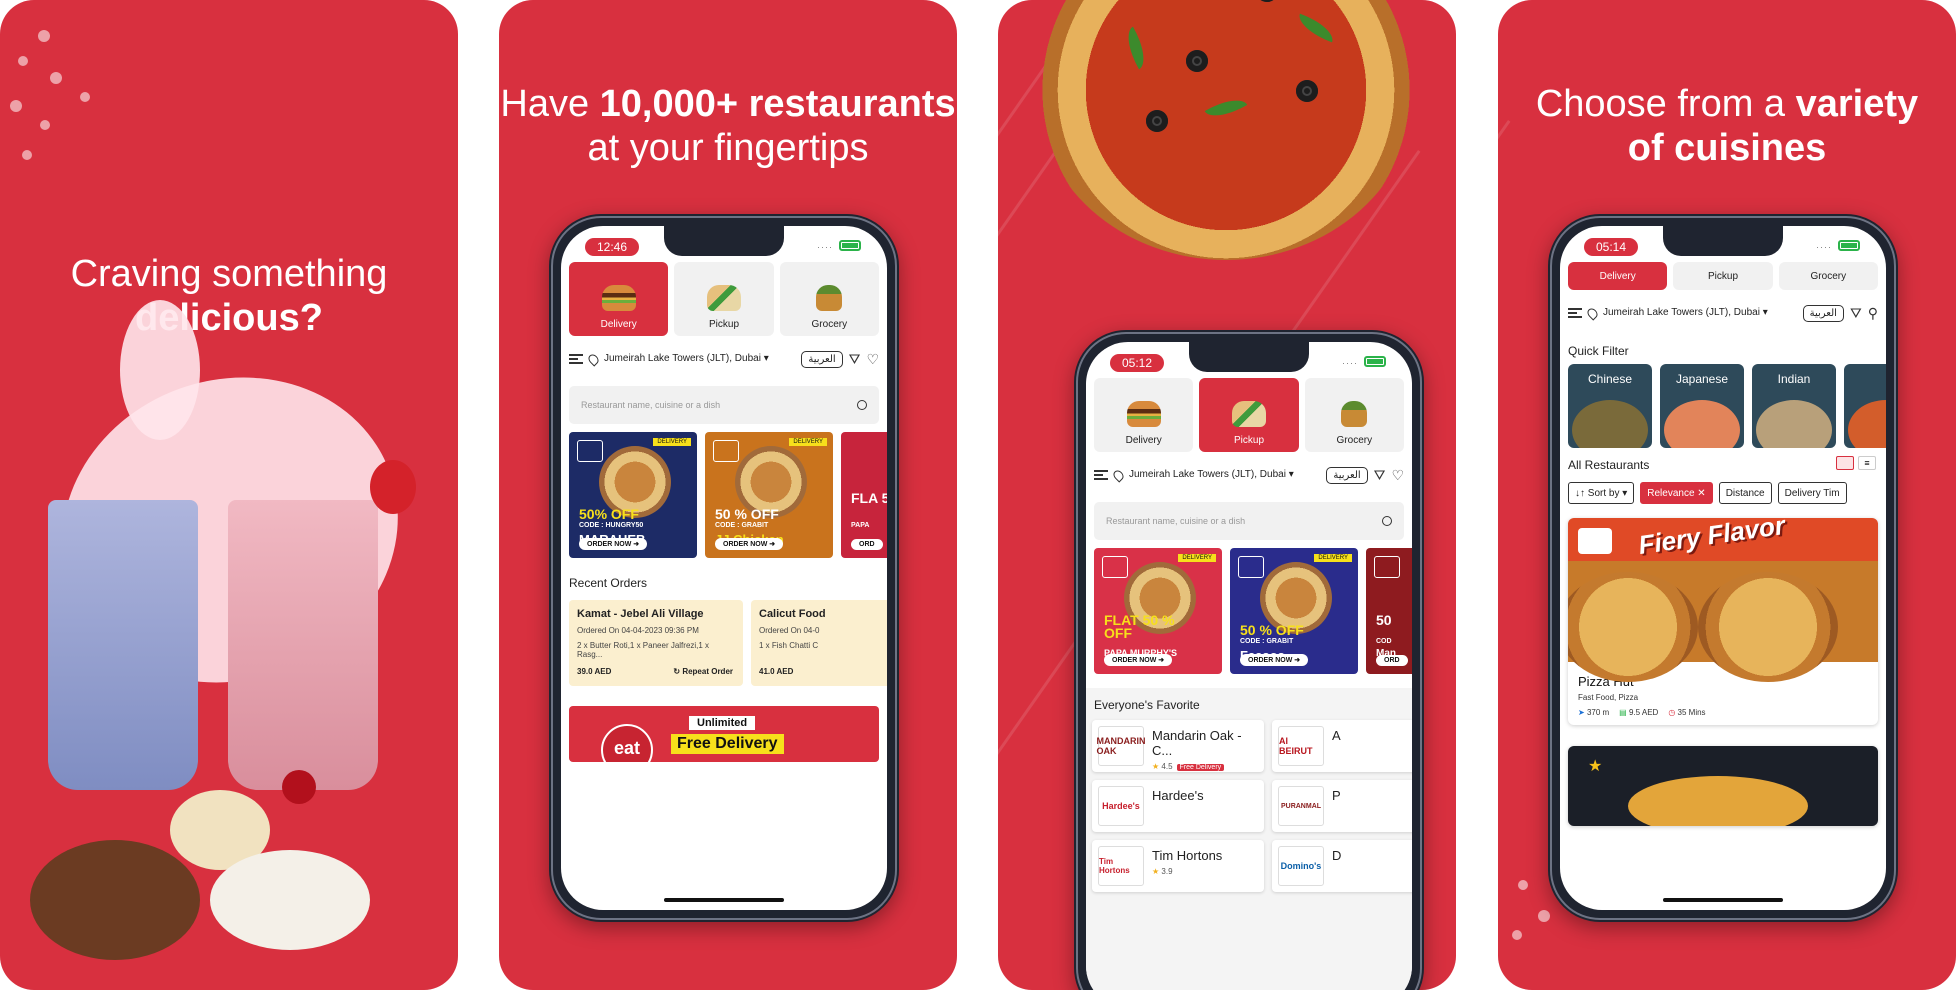 This screenshot has width=1960, height=994. I want to click on delivery-time-chip: Delivery Tim, so click(1812, 493).